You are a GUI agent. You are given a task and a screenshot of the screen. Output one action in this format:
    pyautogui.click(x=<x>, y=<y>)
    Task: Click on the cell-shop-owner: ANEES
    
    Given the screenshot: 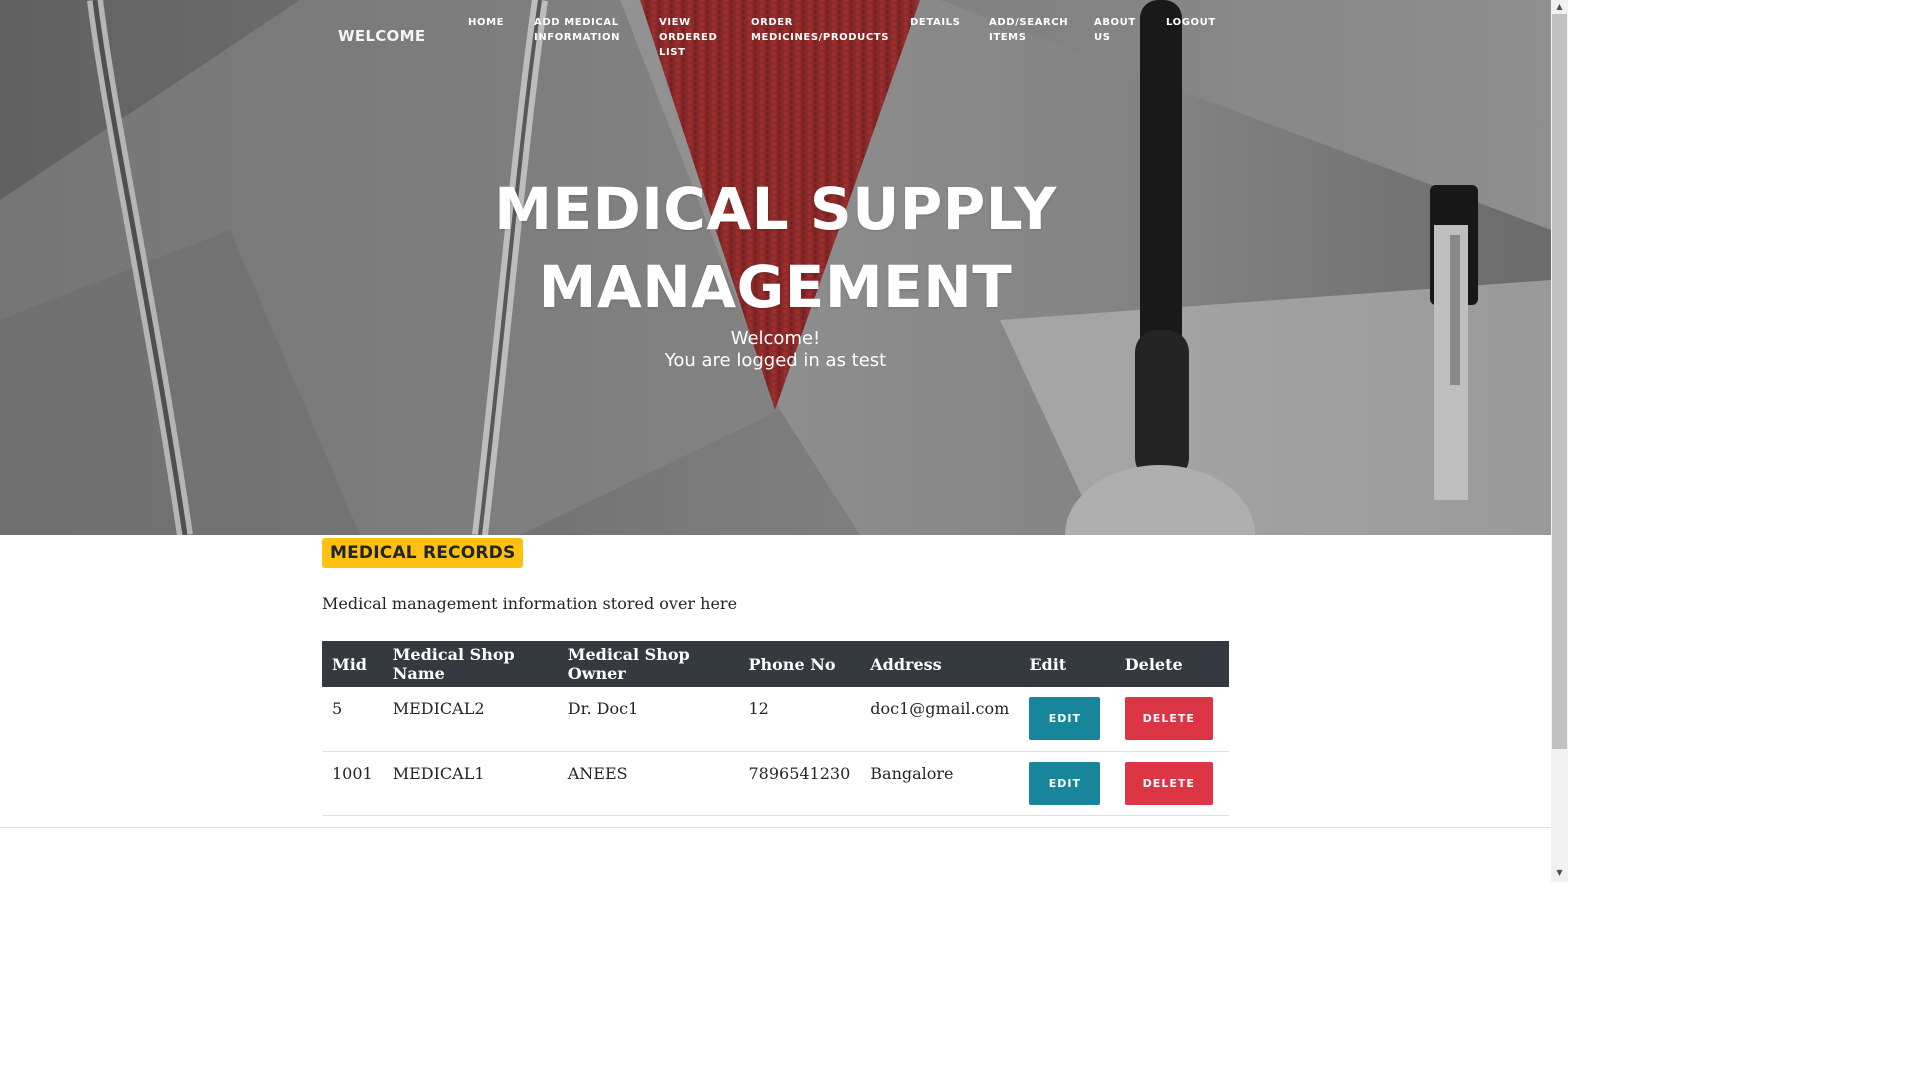 What is the action you would take?
    pyautogui.click(x=597, y=773)
    